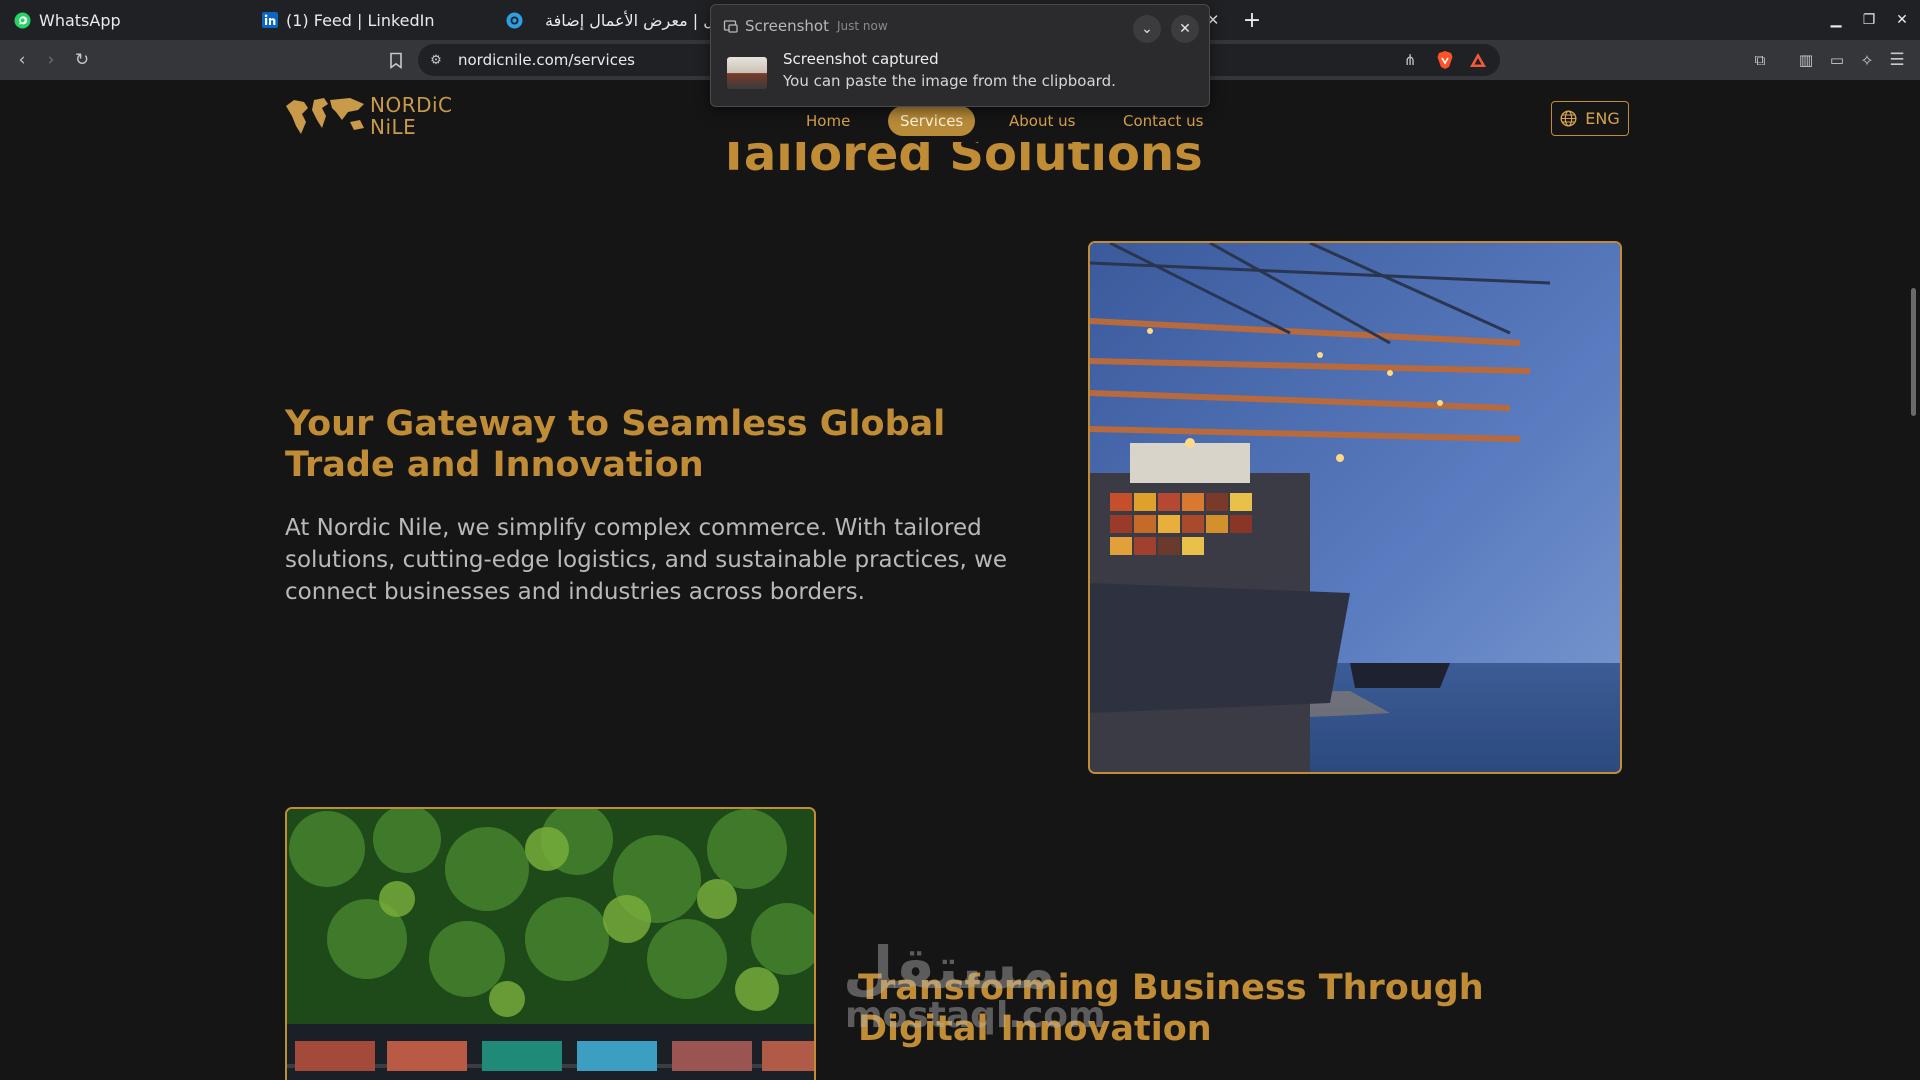 This screenshot has width=1920, height=1080. Describe the element at coordinates (1568, 118) in the screenshot. I see `globe-icon` at that location.